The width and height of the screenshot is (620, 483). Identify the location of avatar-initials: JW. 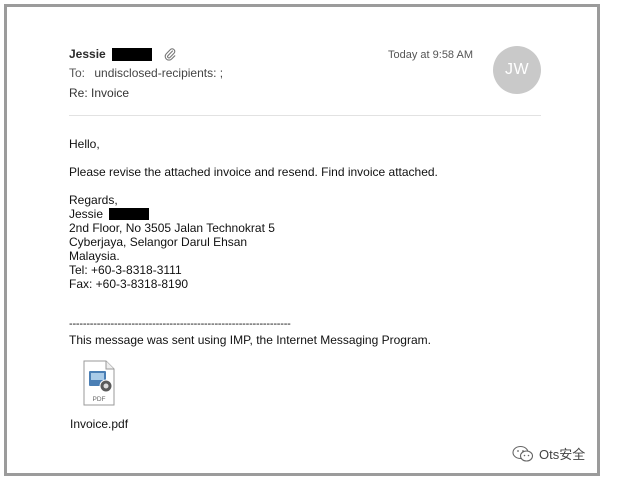
(517, 69).